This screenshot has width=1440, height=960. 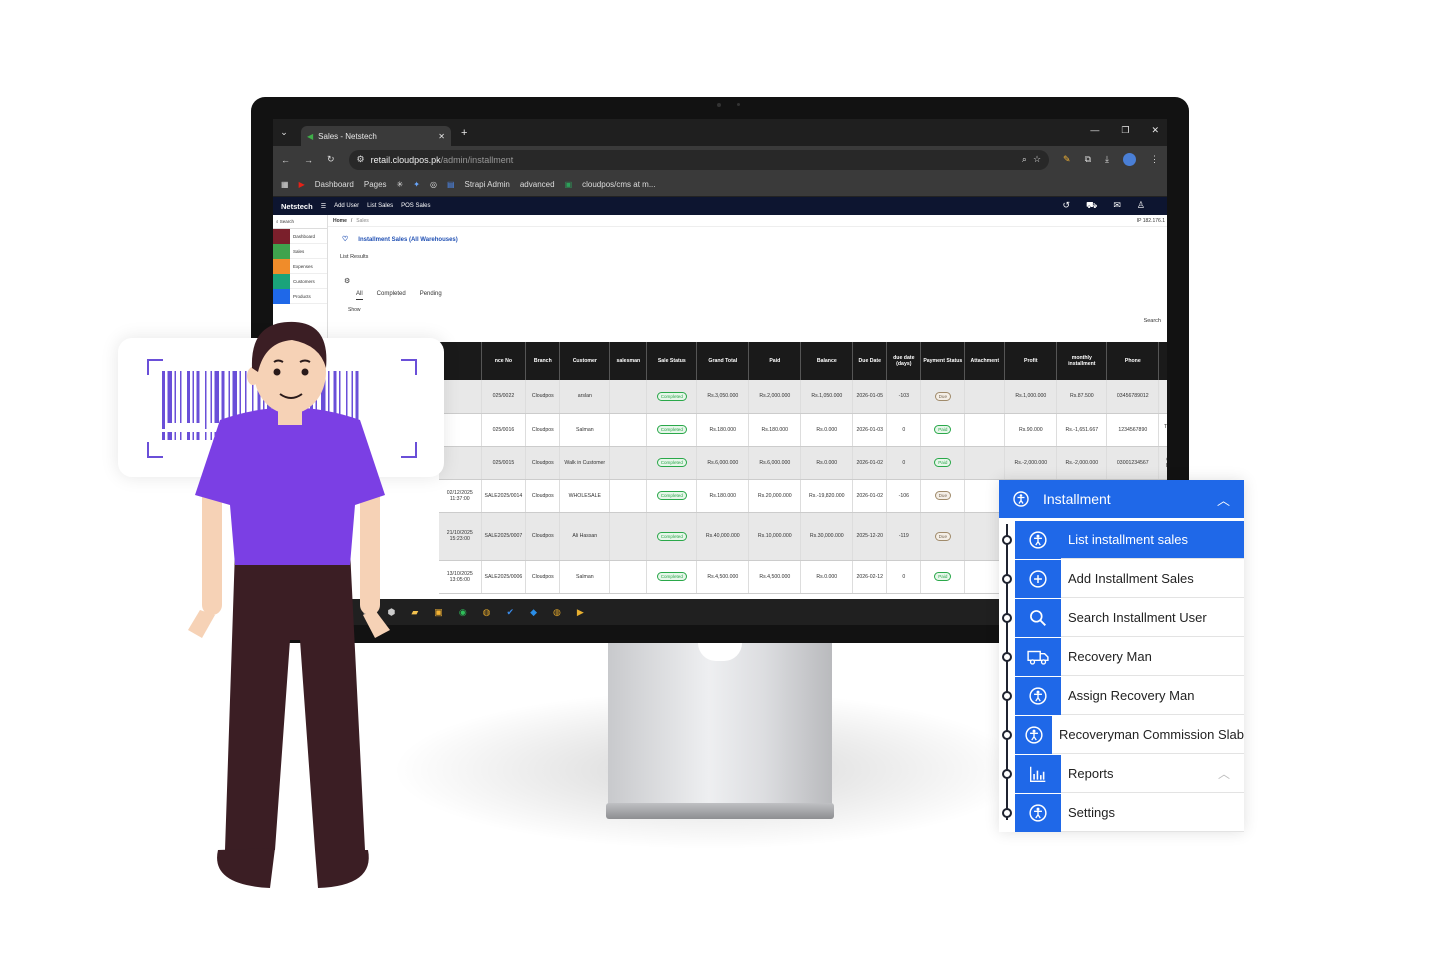 I want to click on table-header-cell: Grand Total, so click(x=723, y=361).